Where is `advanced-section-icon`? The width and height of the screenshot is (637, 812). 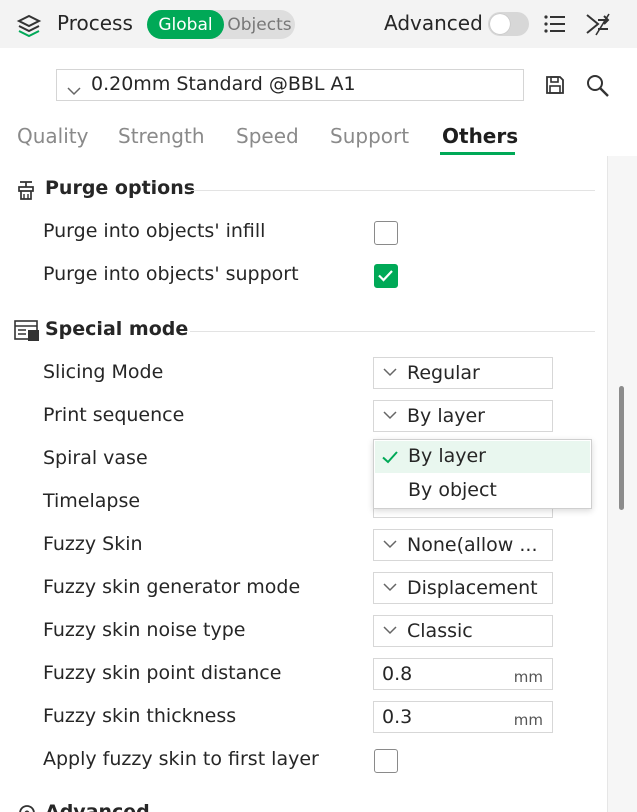
advanced-section-icon is located at coordinates (27, 807).